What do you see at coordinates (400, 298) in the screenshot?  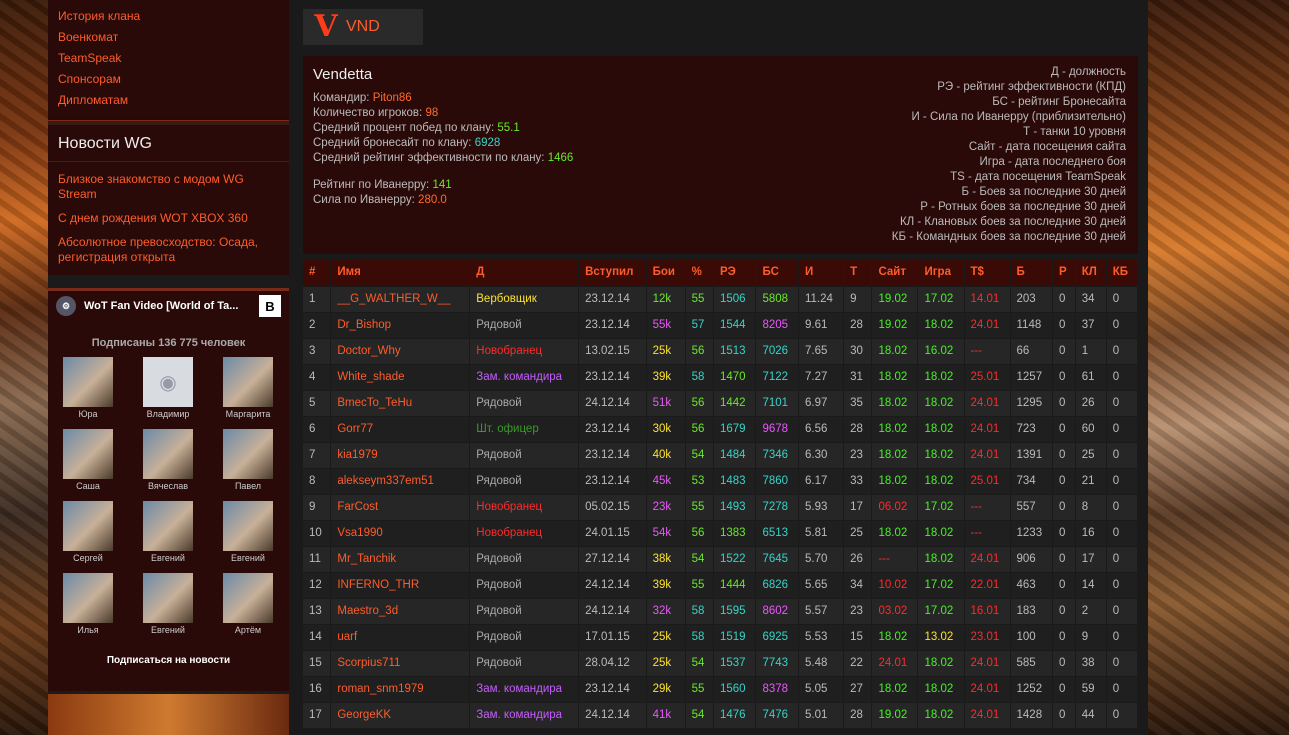 I see `table-cell: __G_WALTHER_W__` at bounding box center [400, 298].